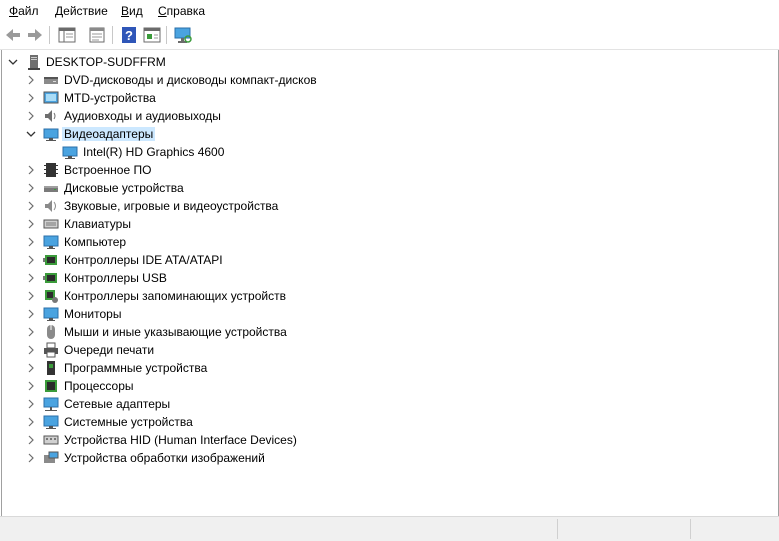 This screenshot has height=541, width=779. I want to click on tree-item: Очереди печати, so click(390, 350).